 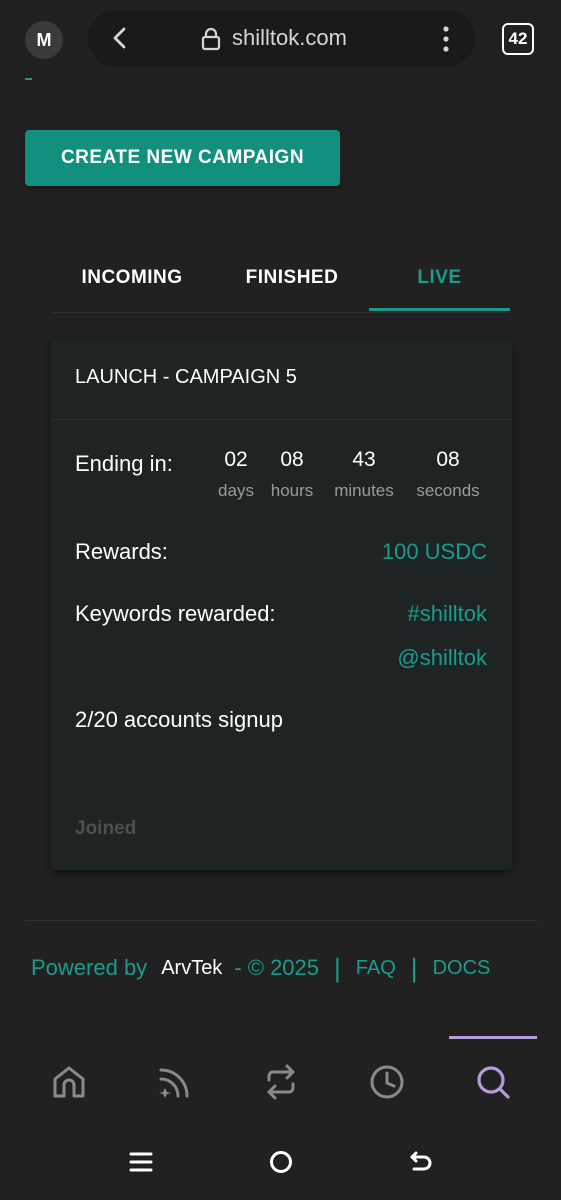 I want to click on faq-link: FAQ, so click(x=376, y=968).